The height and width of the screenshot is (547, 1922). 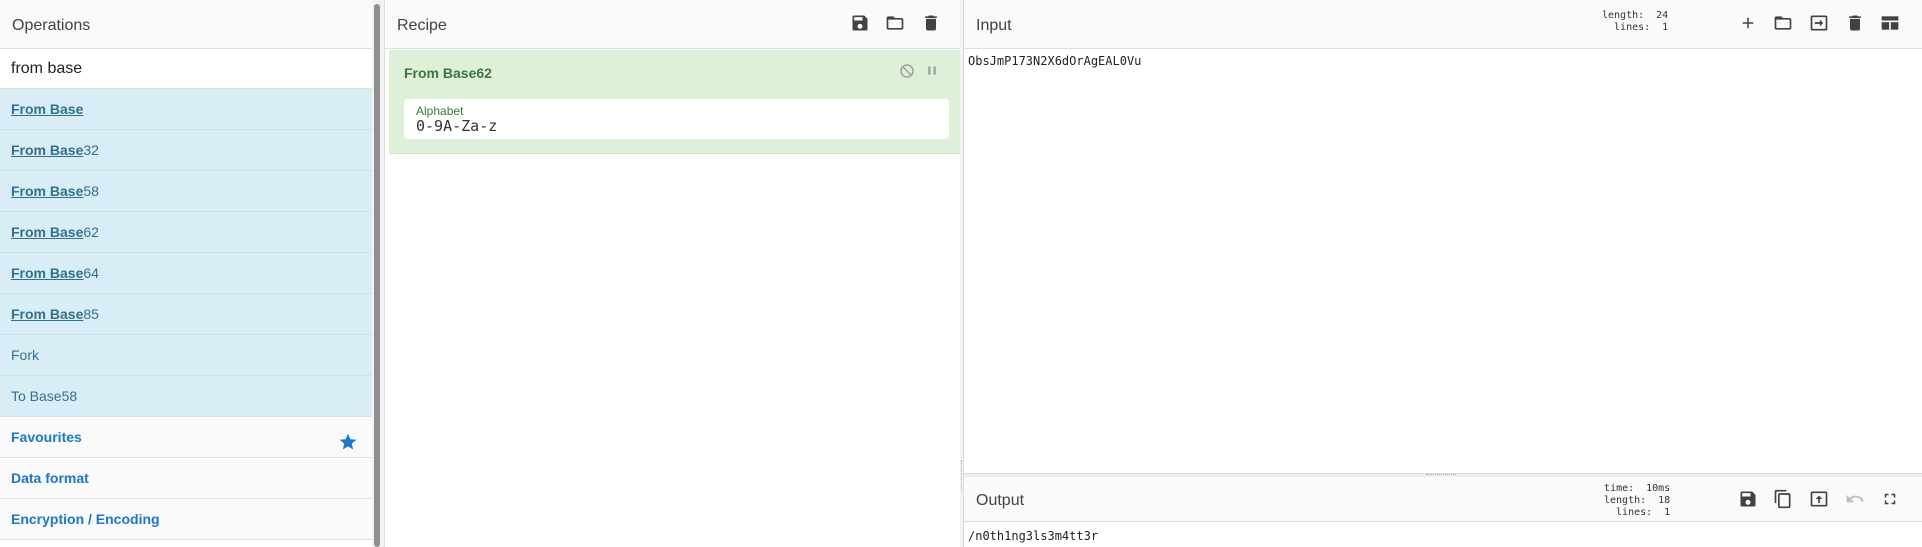 I want to click on alphabet-label: Alphabet, so click(x=440, y=111).